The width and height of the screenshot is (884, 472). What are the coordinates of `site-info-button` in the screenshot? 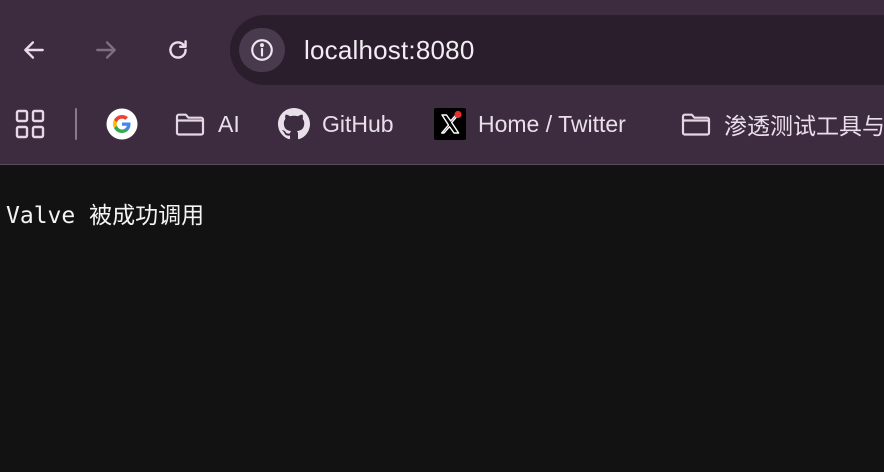 It's located at (262, 50).